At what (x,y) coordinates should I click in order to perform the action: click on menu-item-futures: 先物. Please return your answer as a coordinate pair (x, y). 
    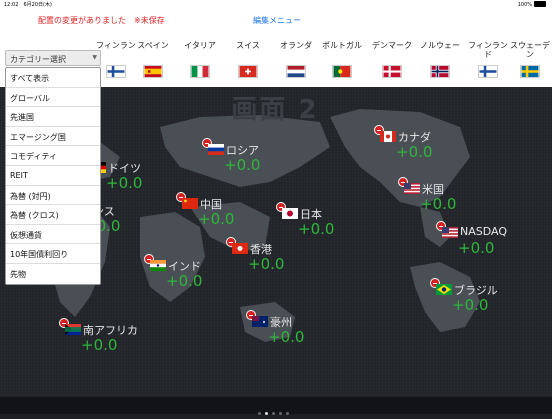
    Looking at the image, I should click on (53, 274).